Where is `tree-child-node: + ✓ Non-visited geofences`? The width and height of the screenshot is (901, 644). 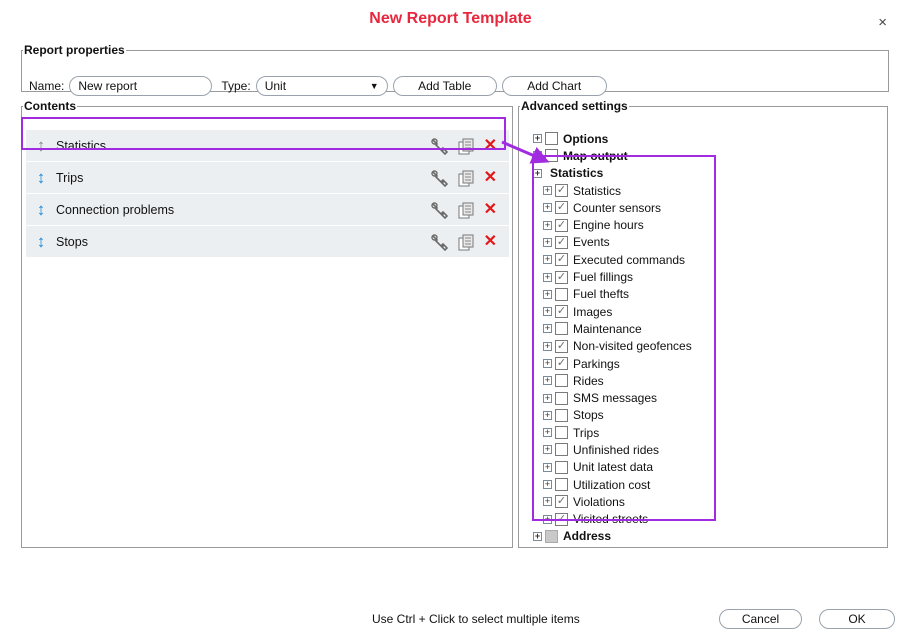
tree-child-node: + ✓ Non-visited geofences is located at coordinates (612, 346).